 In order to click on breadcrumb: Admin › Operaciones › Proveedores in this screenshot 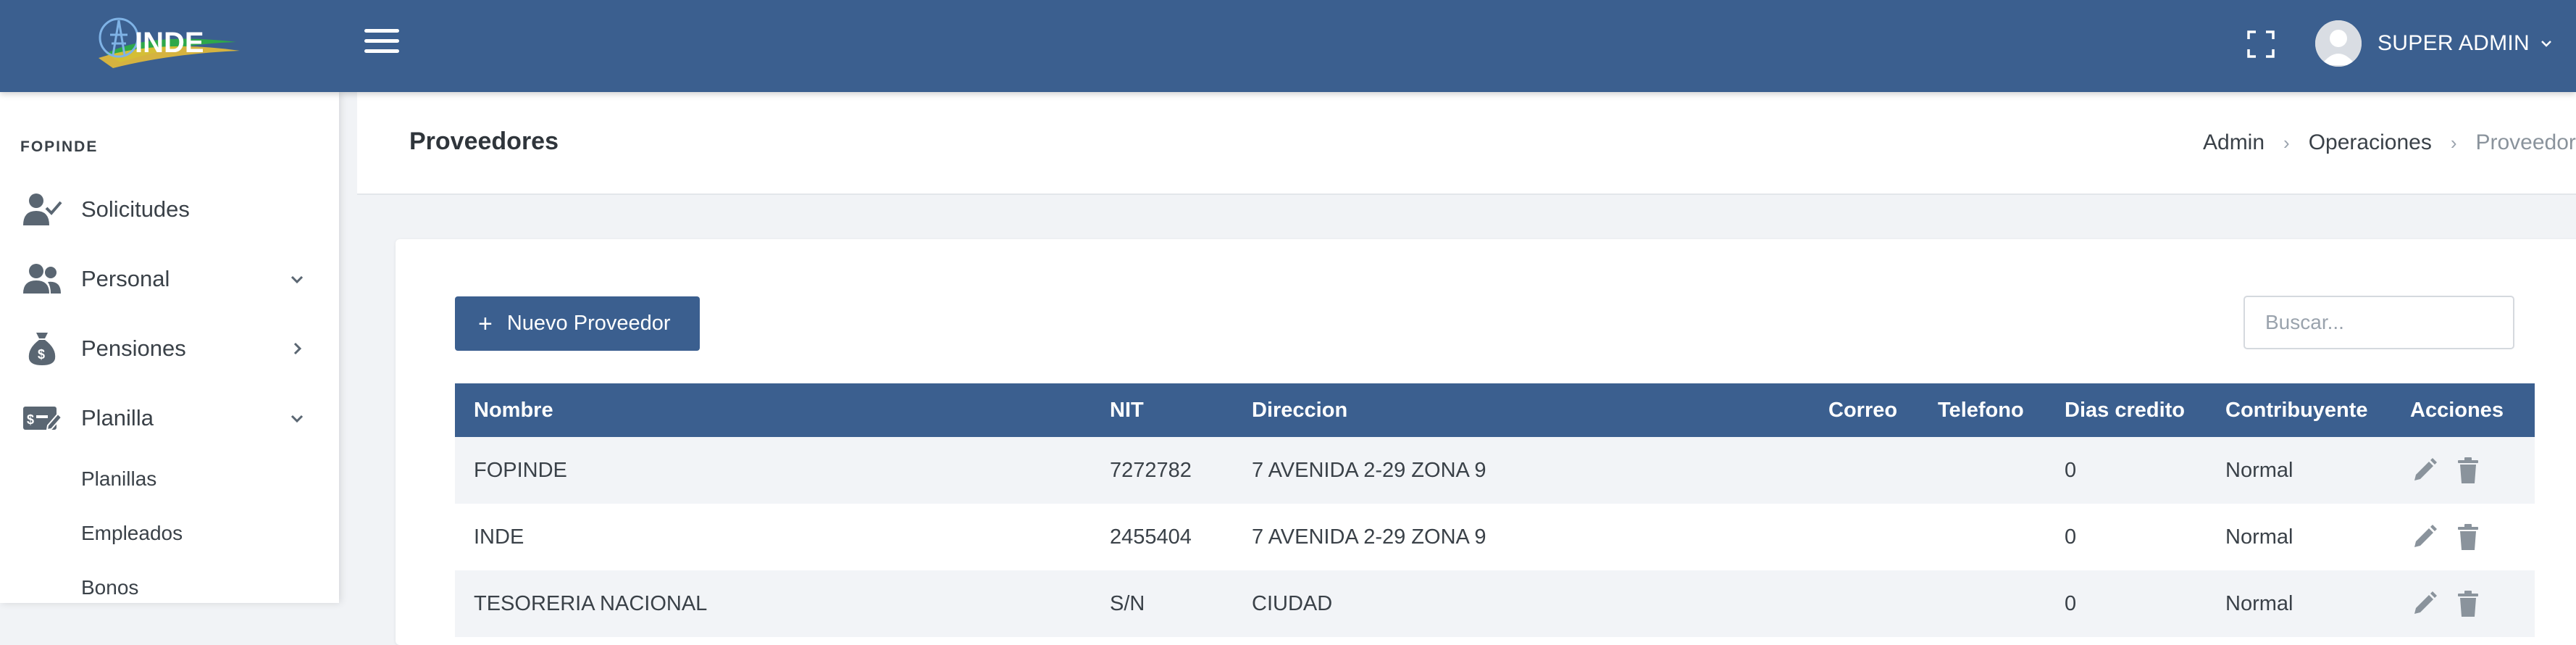, I will do `click(2389, 142)`.